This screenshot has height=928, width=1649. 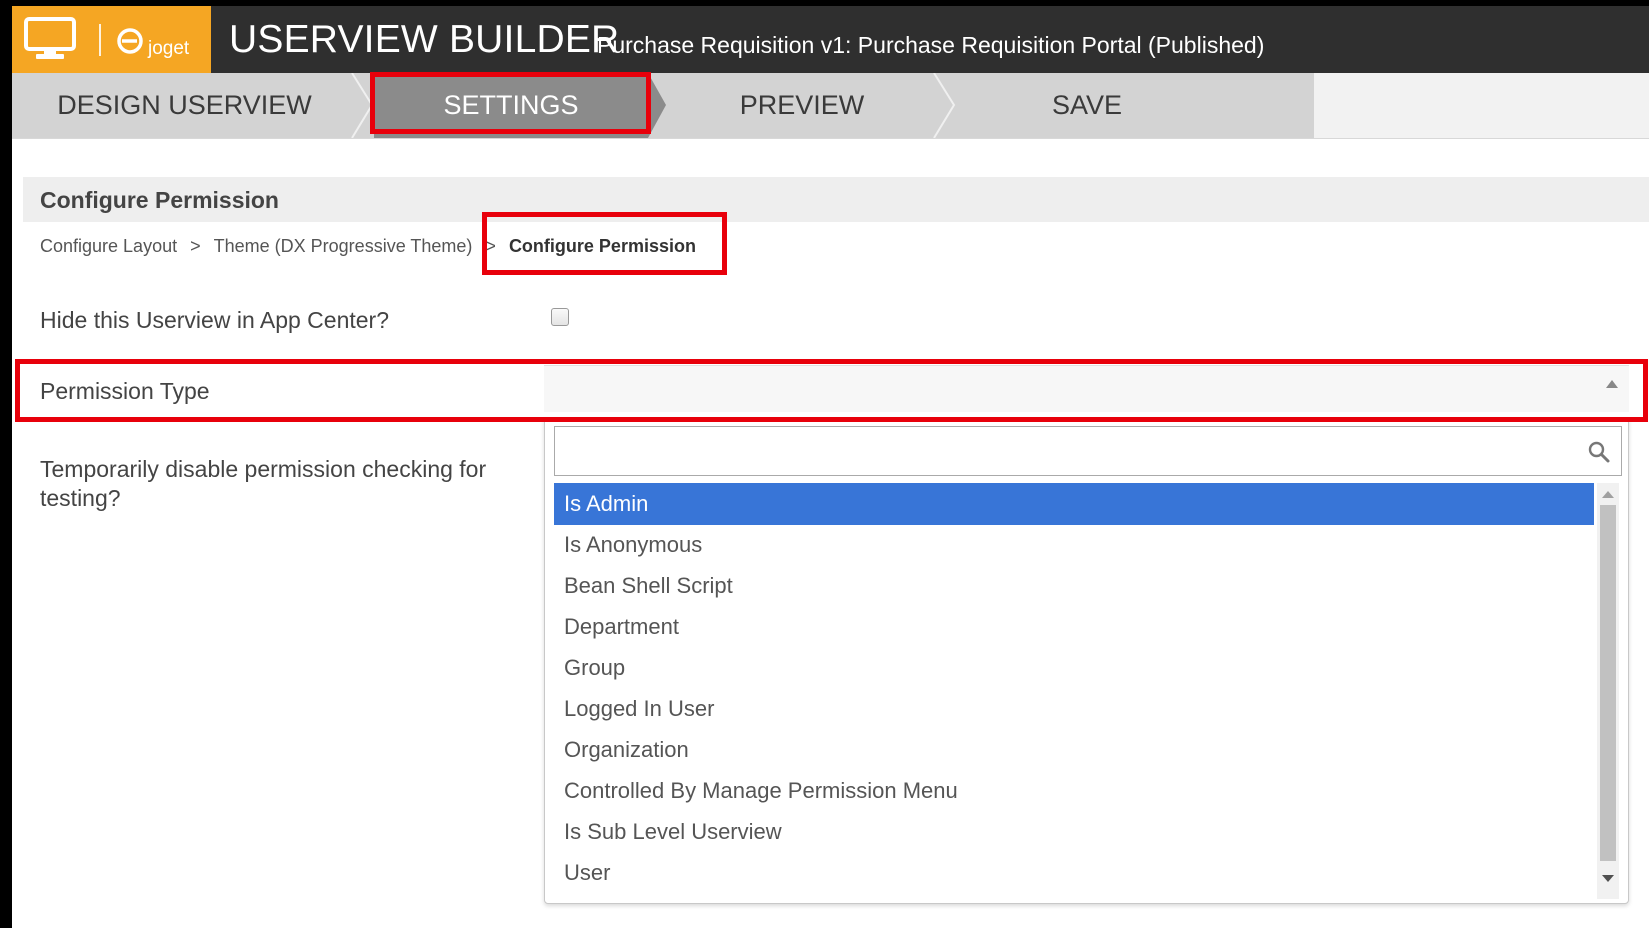 What do you see at coordinates (1074, 668) in the screenshot?
I see `dropdown-option-group: Group` at bounding box center [1074, 668].